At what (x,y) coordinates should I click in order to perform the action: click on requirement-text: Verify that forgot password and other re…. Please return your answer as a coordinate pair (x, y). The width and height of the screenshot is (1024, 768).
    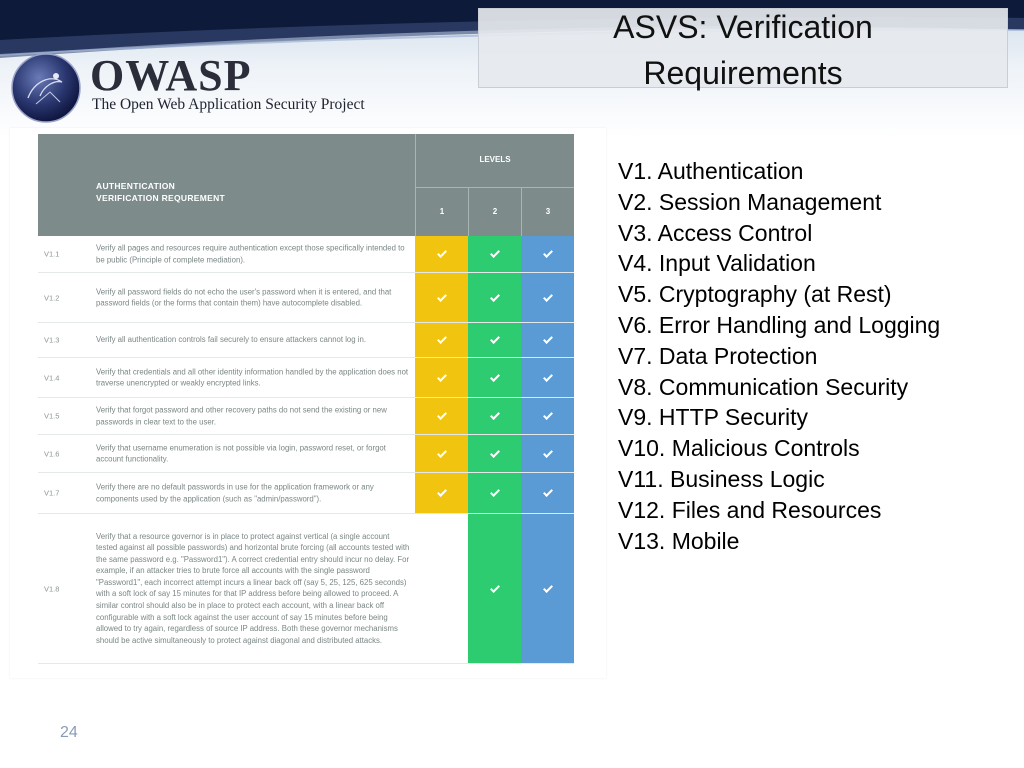
    Looking at the image, I should click on (241, 415).